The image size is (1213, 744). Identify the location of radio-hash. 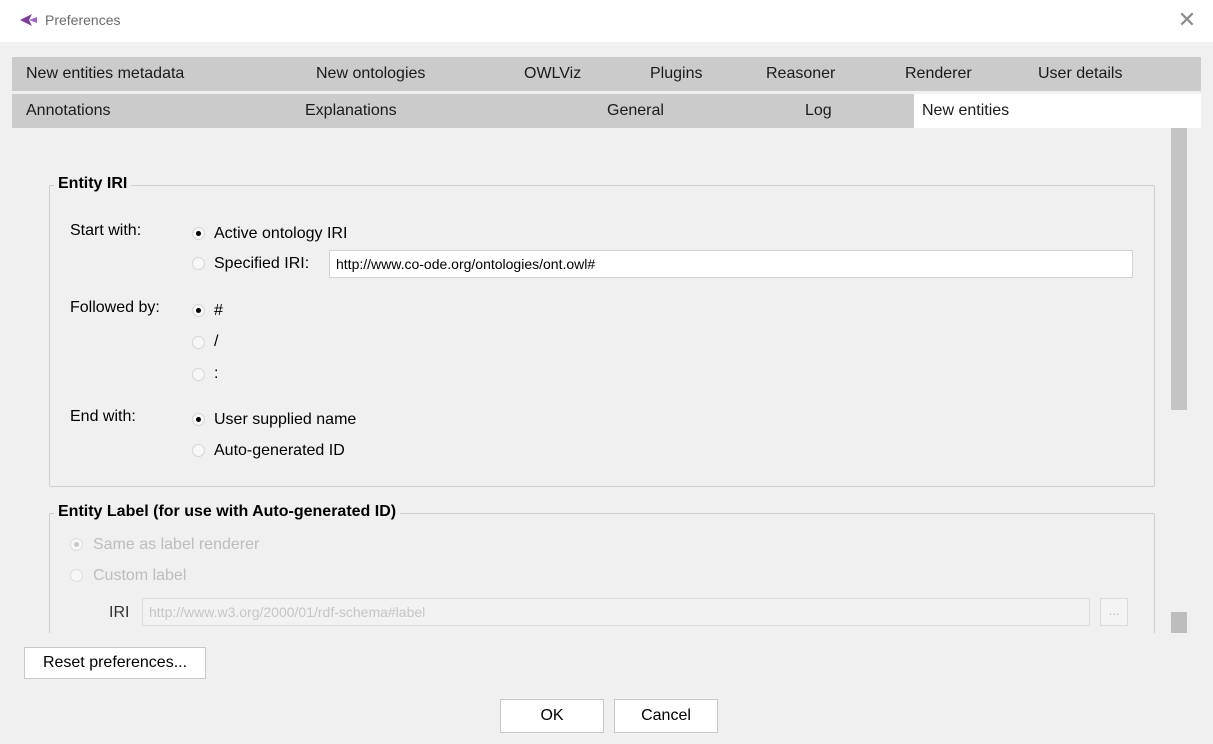
(198, 310).